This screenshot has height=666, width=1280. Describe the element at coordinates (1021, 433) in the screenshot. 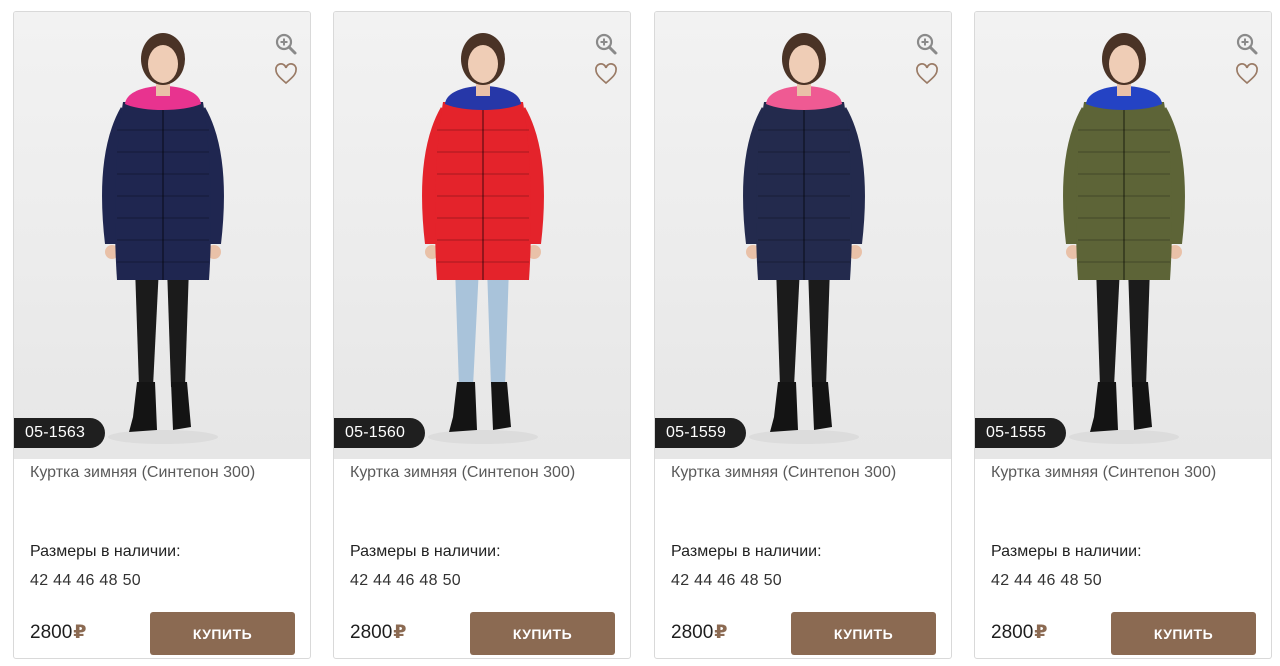

I see `sku-badge: 05-1555` at that location.